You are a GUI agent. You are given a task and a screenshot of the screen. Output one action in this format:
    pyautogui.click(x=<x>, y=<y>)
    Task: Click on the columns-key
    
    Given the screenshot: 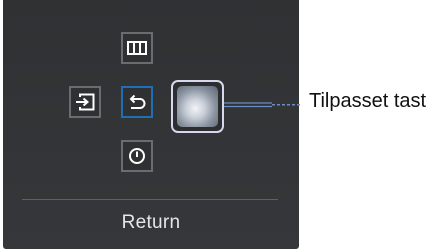 What is the action you would take?
    pyautogui.click(x=137, y=48)
    